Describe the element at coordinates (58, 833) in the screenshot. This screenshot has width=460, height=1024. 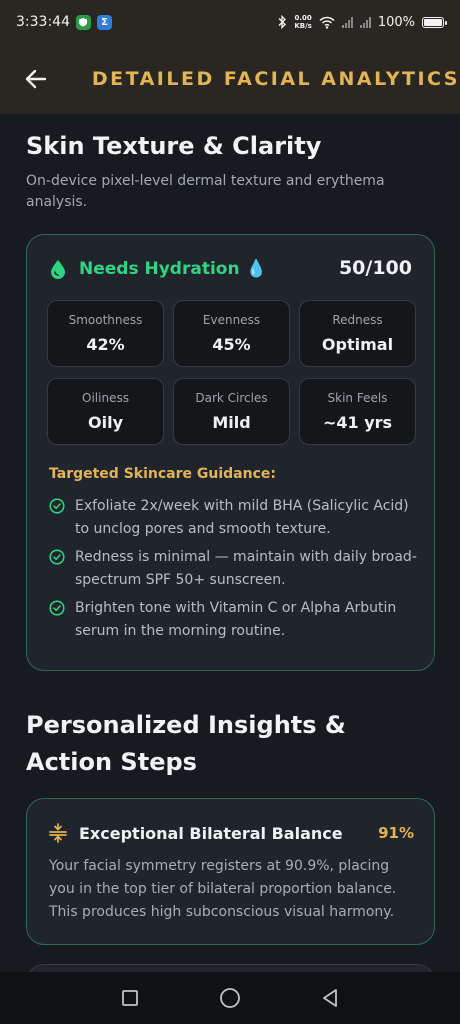
I see `balance-icon` at that location.